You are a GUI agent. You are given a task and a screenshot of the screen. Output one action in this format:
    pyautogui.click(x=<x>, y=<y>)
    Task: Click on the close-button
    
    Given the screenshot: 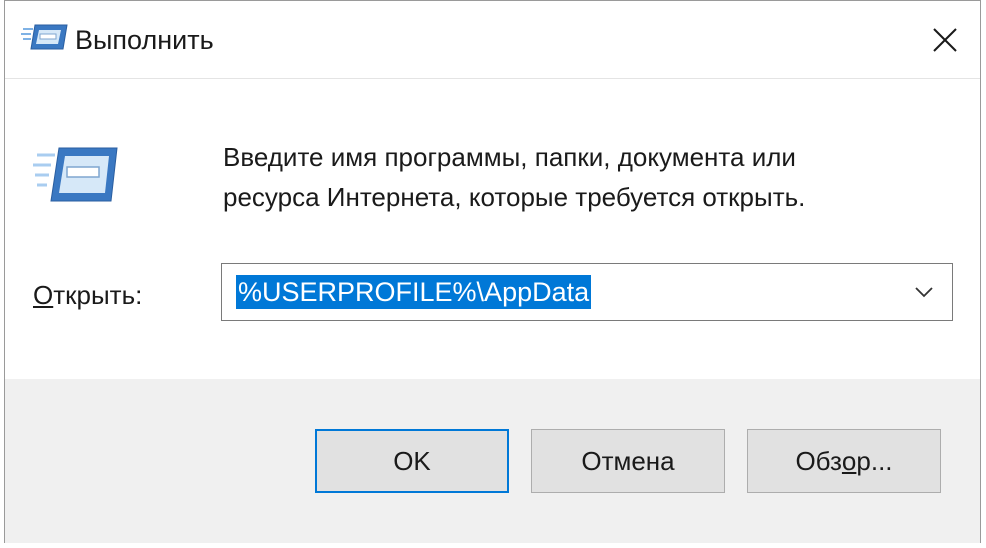 What is the action you would take?
    pyautogui.click(x=945, y=40)
    